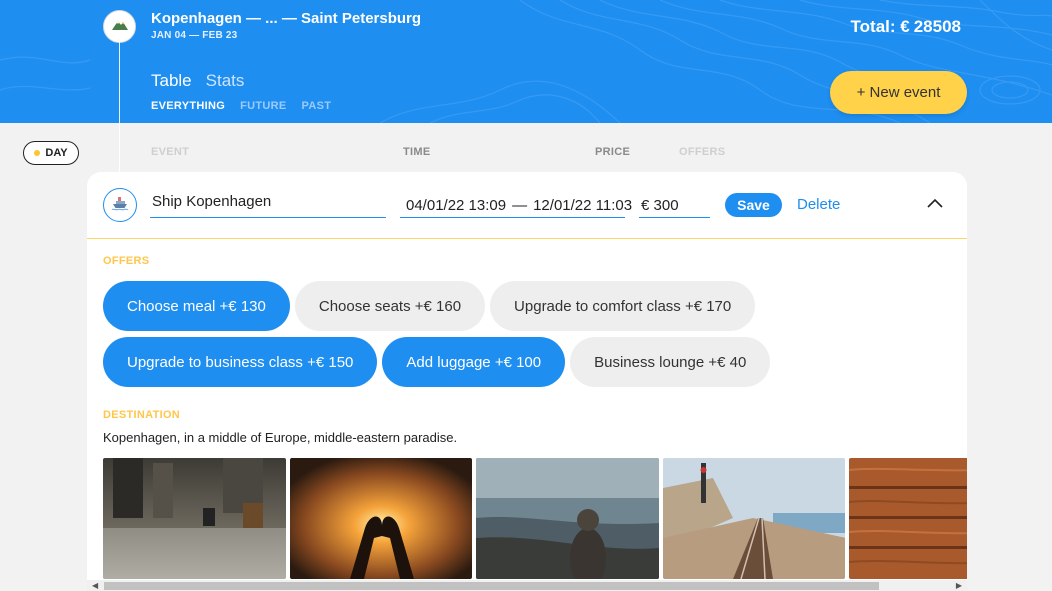 The height and width of the screenshot is (591, 1052). What do you see at coordinates (119, 107) in the screenshot?
I see `timeline-line` at bounding box center [119, 107].